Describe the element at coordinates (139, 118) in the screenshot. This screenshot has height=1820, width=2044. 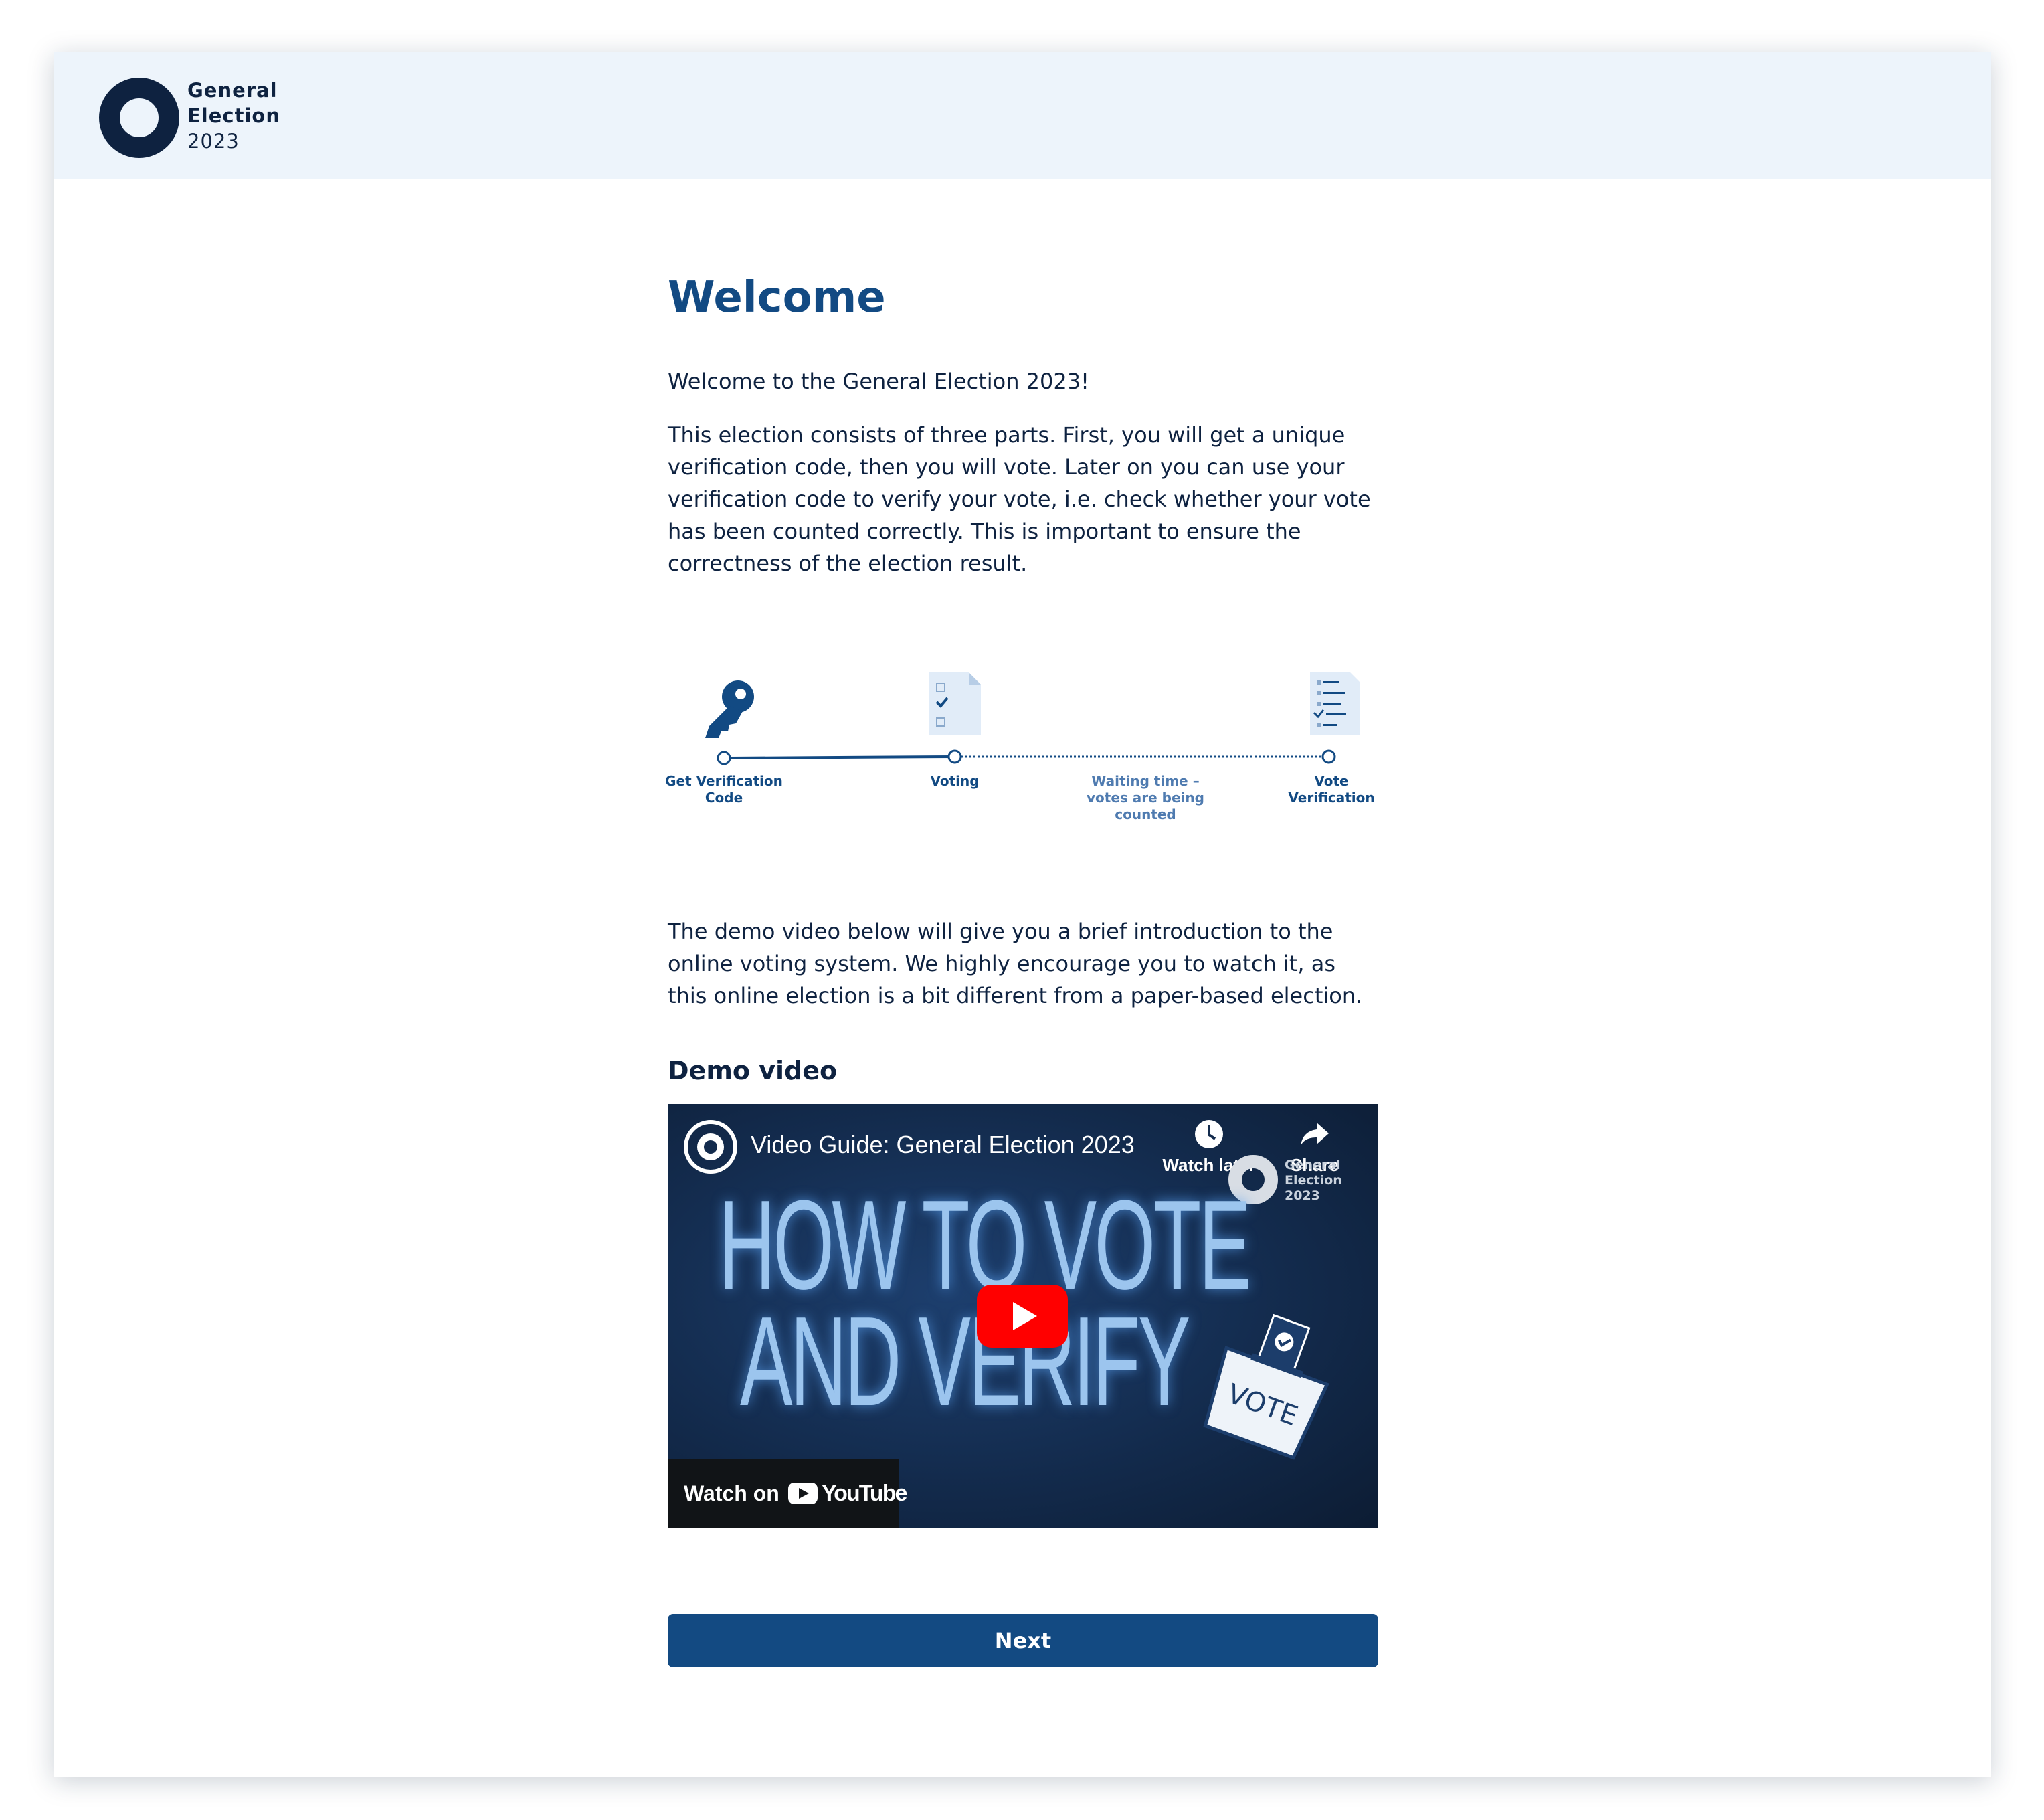
I see `election-logo-icon` at that location.